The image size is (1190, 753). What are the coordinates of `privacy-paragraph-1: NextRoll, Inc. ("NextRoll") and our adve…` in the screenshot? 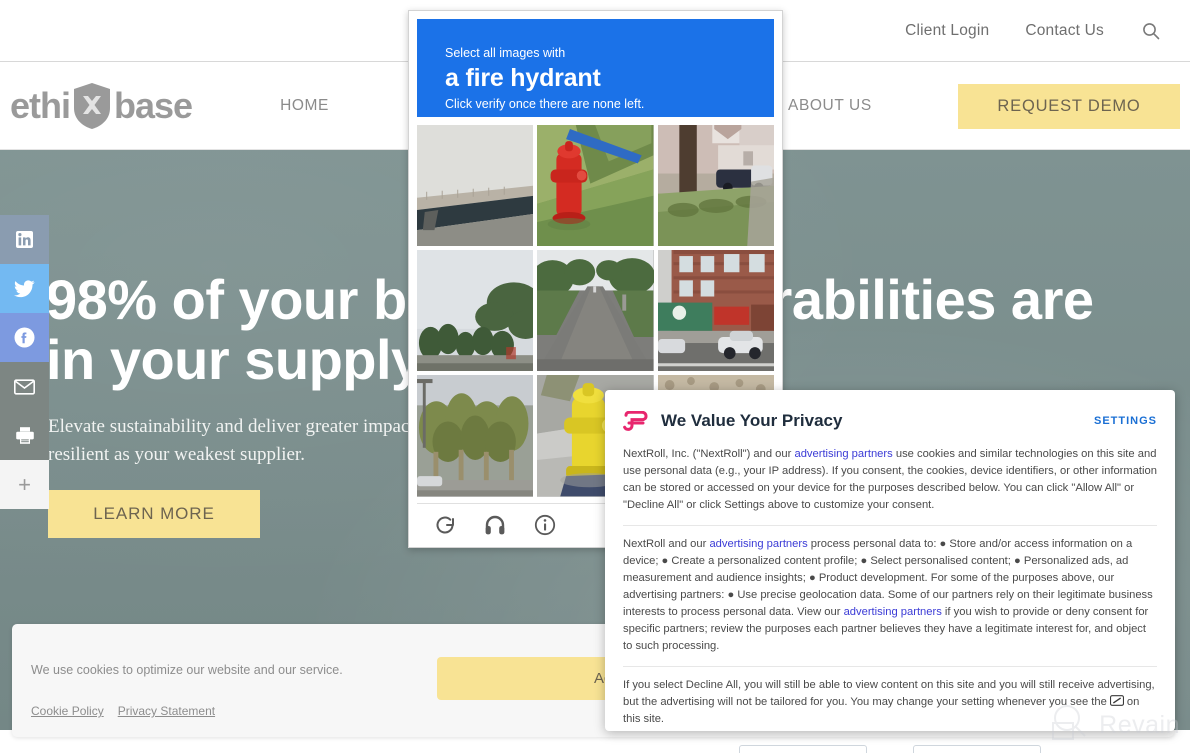 It's located at (890, 480).